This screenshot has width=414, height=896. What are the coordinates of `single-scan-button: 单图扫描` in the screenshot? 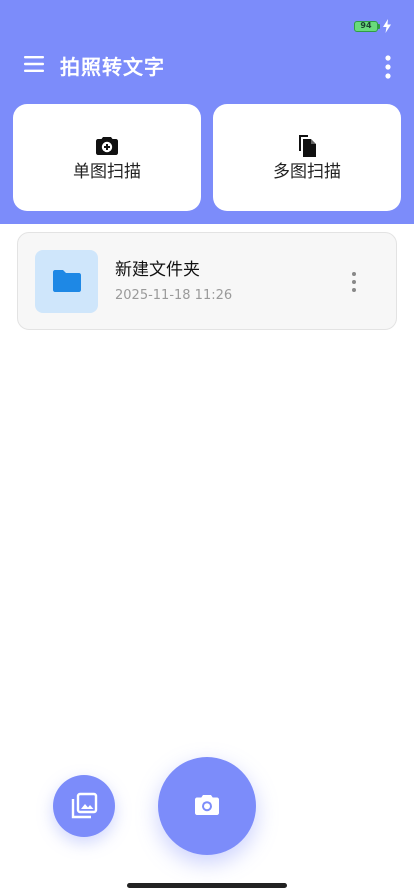 It's located at (107, 157).